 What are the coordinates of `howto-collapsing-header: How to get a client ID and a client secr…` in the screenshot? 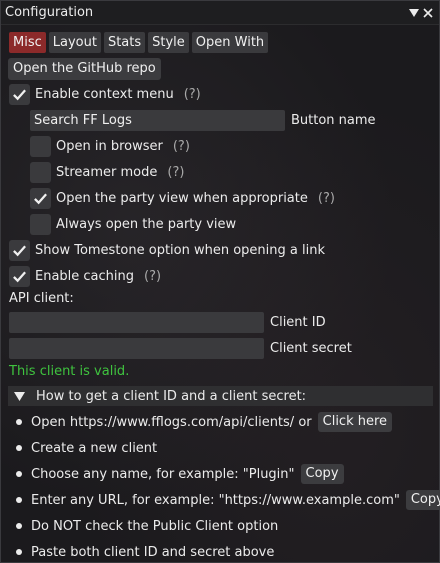 It's located at (220, 396).